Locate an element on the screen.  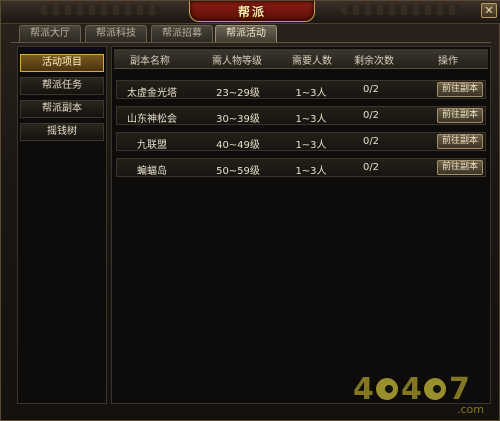
title-plate: 帮派 is located at coordinates (252, 11).